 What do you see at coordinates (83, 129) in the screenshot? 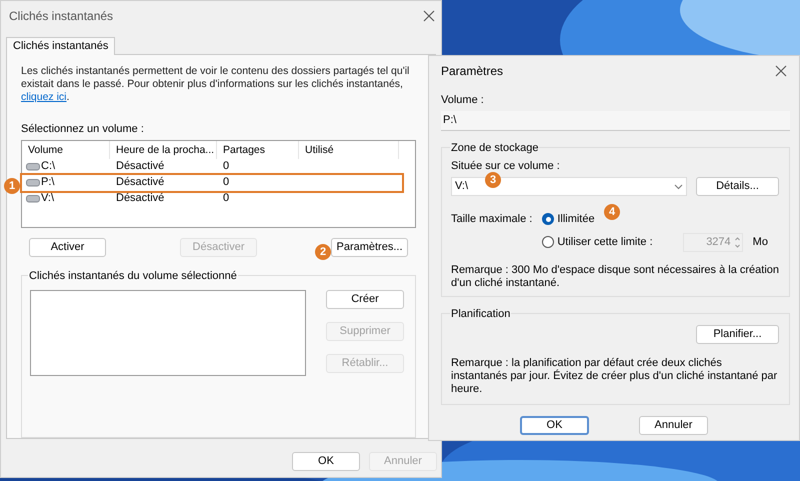
I see `volume-label: Sélectionnez un volume :` at bounding box center [83, 129].